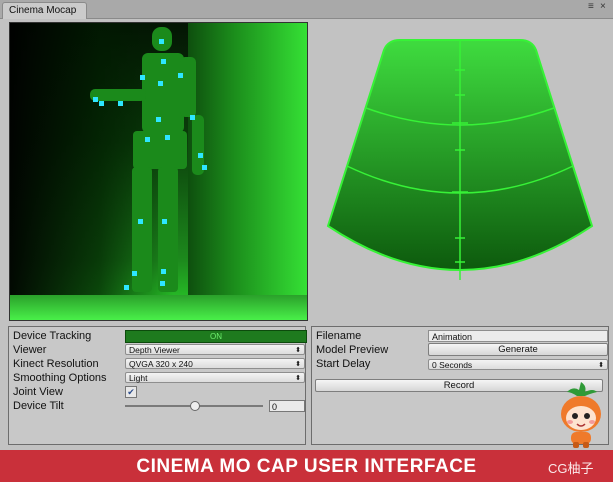 The height and width of the screenshot is (482, 613). I want to click on joint-wrist-right, so click(200, 155).